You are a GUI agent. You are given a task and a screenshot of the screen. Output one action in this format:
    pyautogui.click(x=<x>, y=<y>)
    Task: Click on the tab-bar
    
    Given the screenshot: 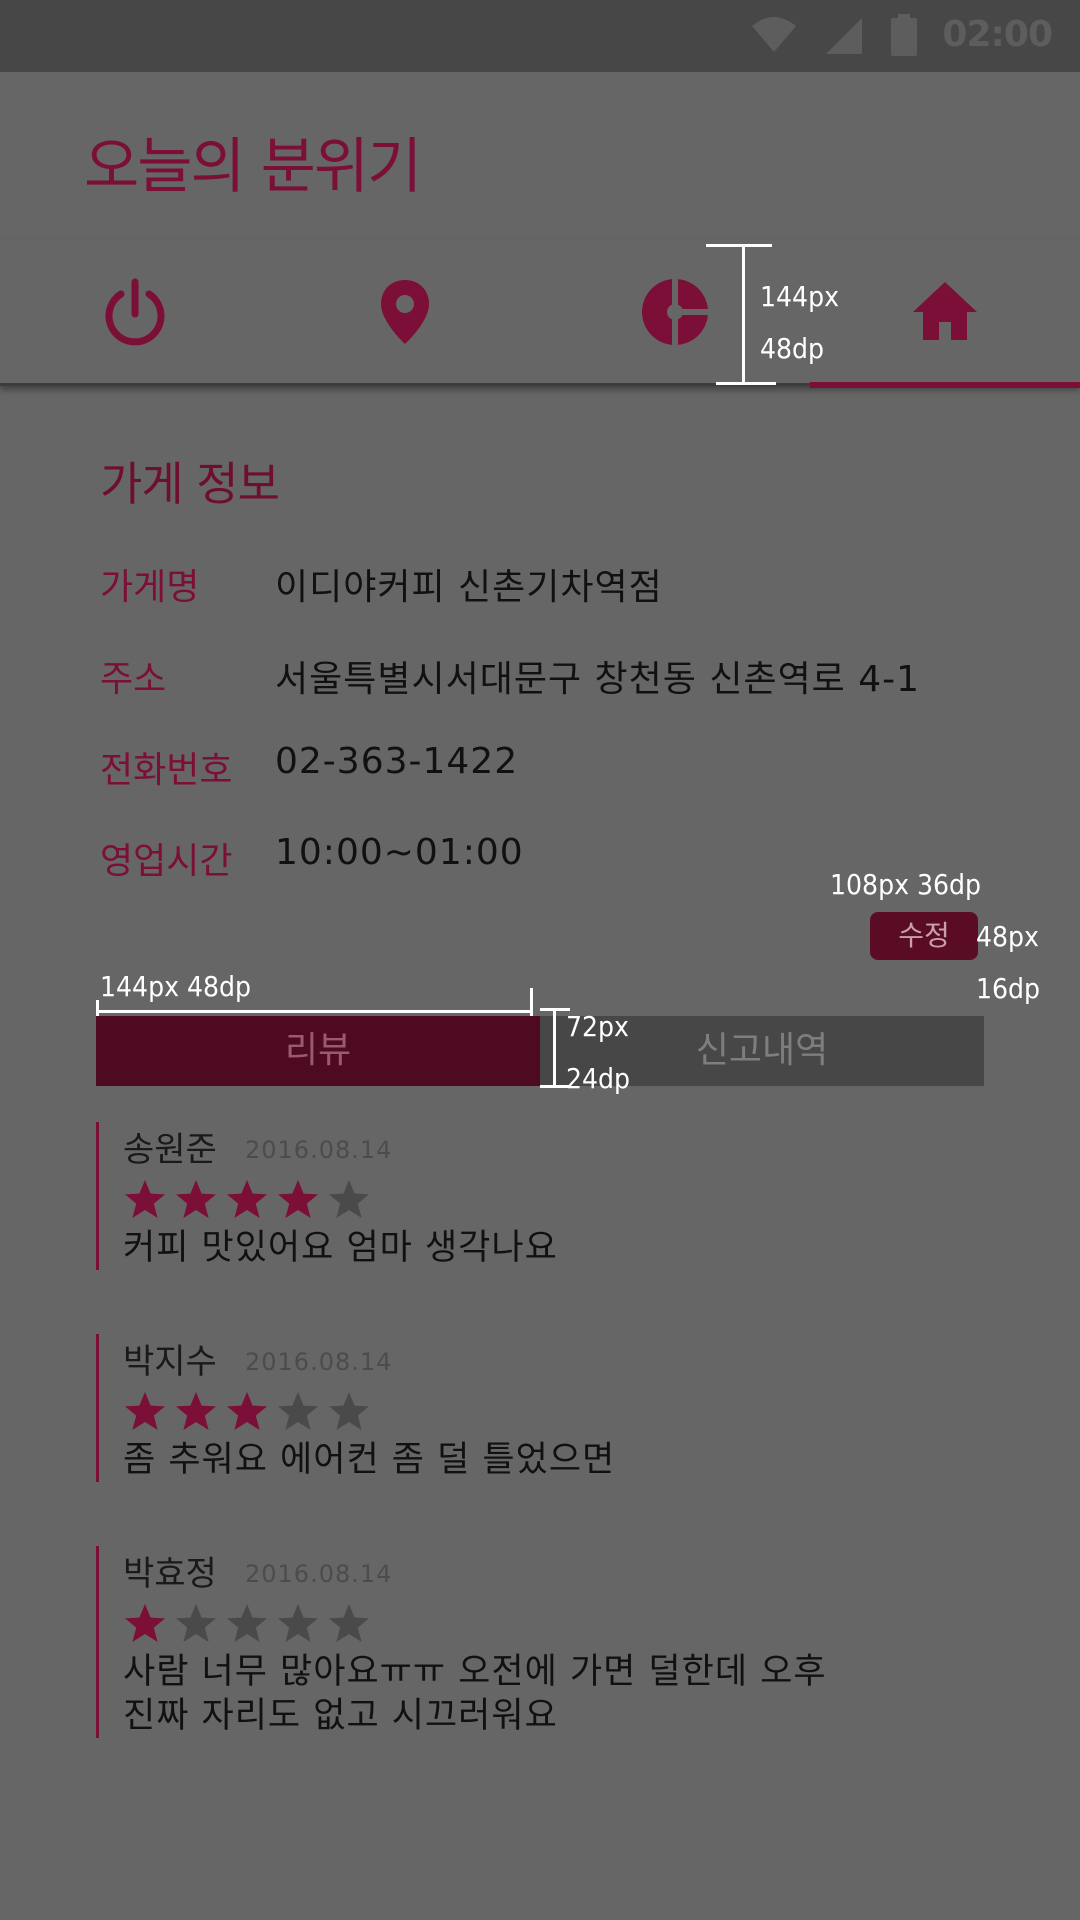 What is the action you would take?
    pyautogui.click(x=540, y=314)
    